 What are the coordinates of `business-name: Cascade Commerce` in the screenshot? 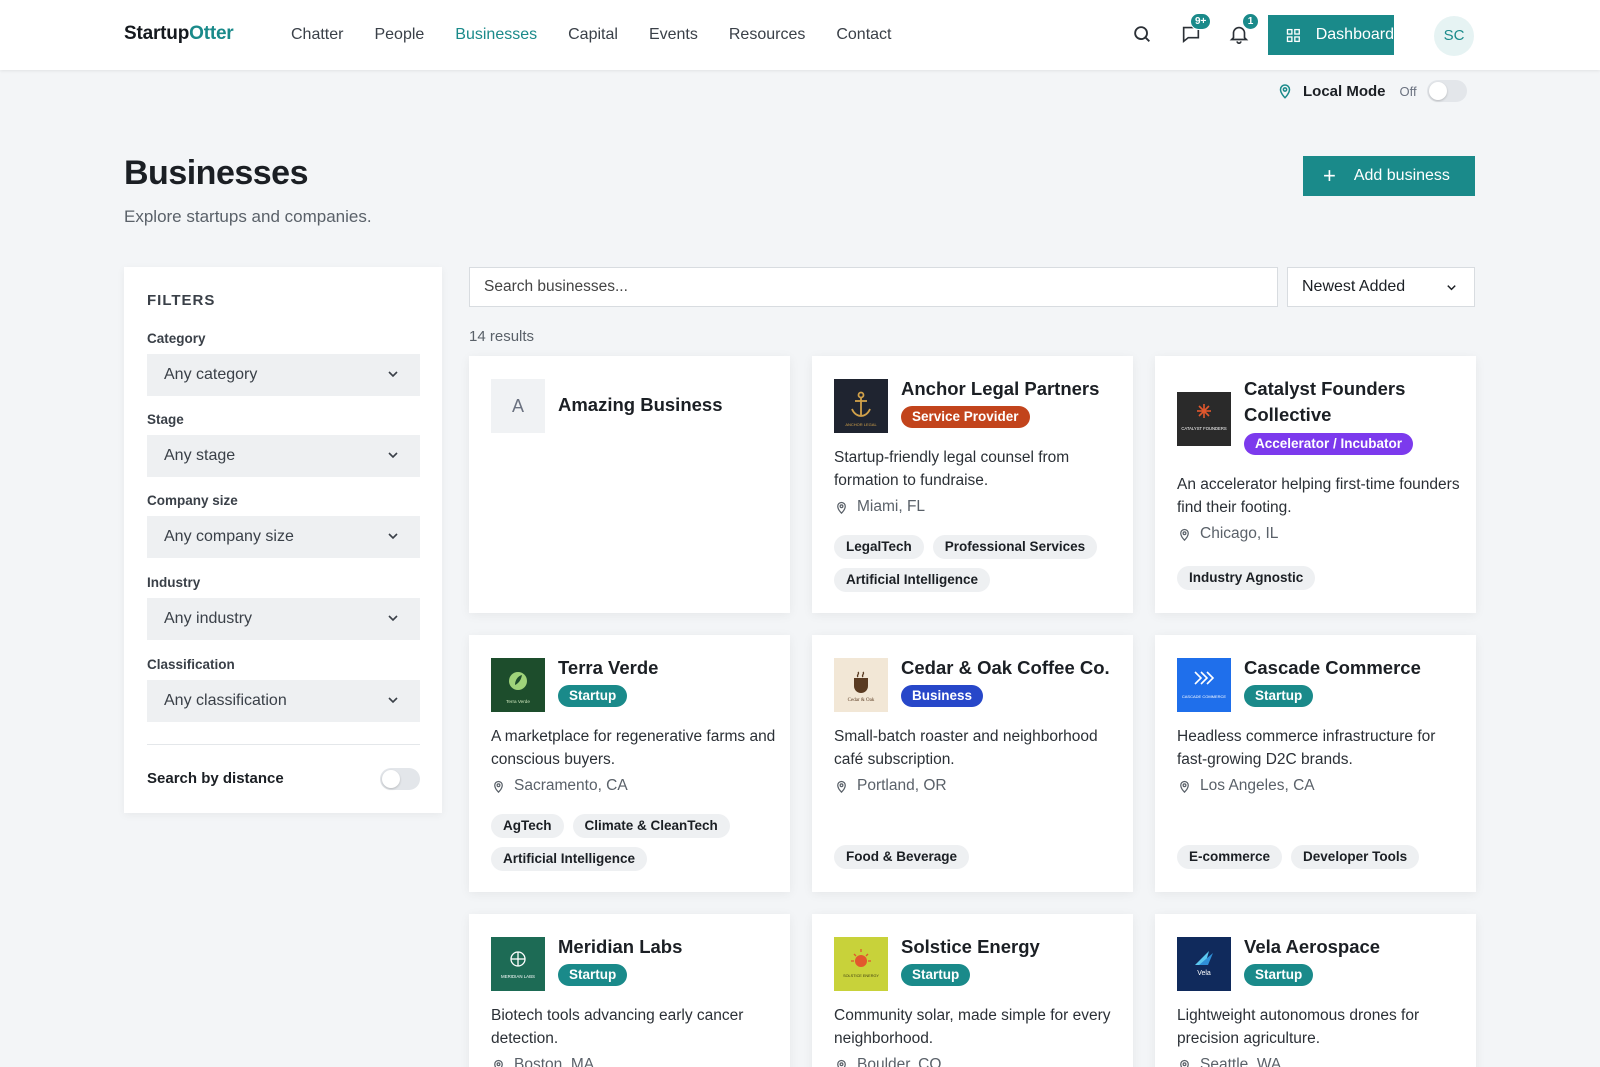 It's located at (1351, 668).